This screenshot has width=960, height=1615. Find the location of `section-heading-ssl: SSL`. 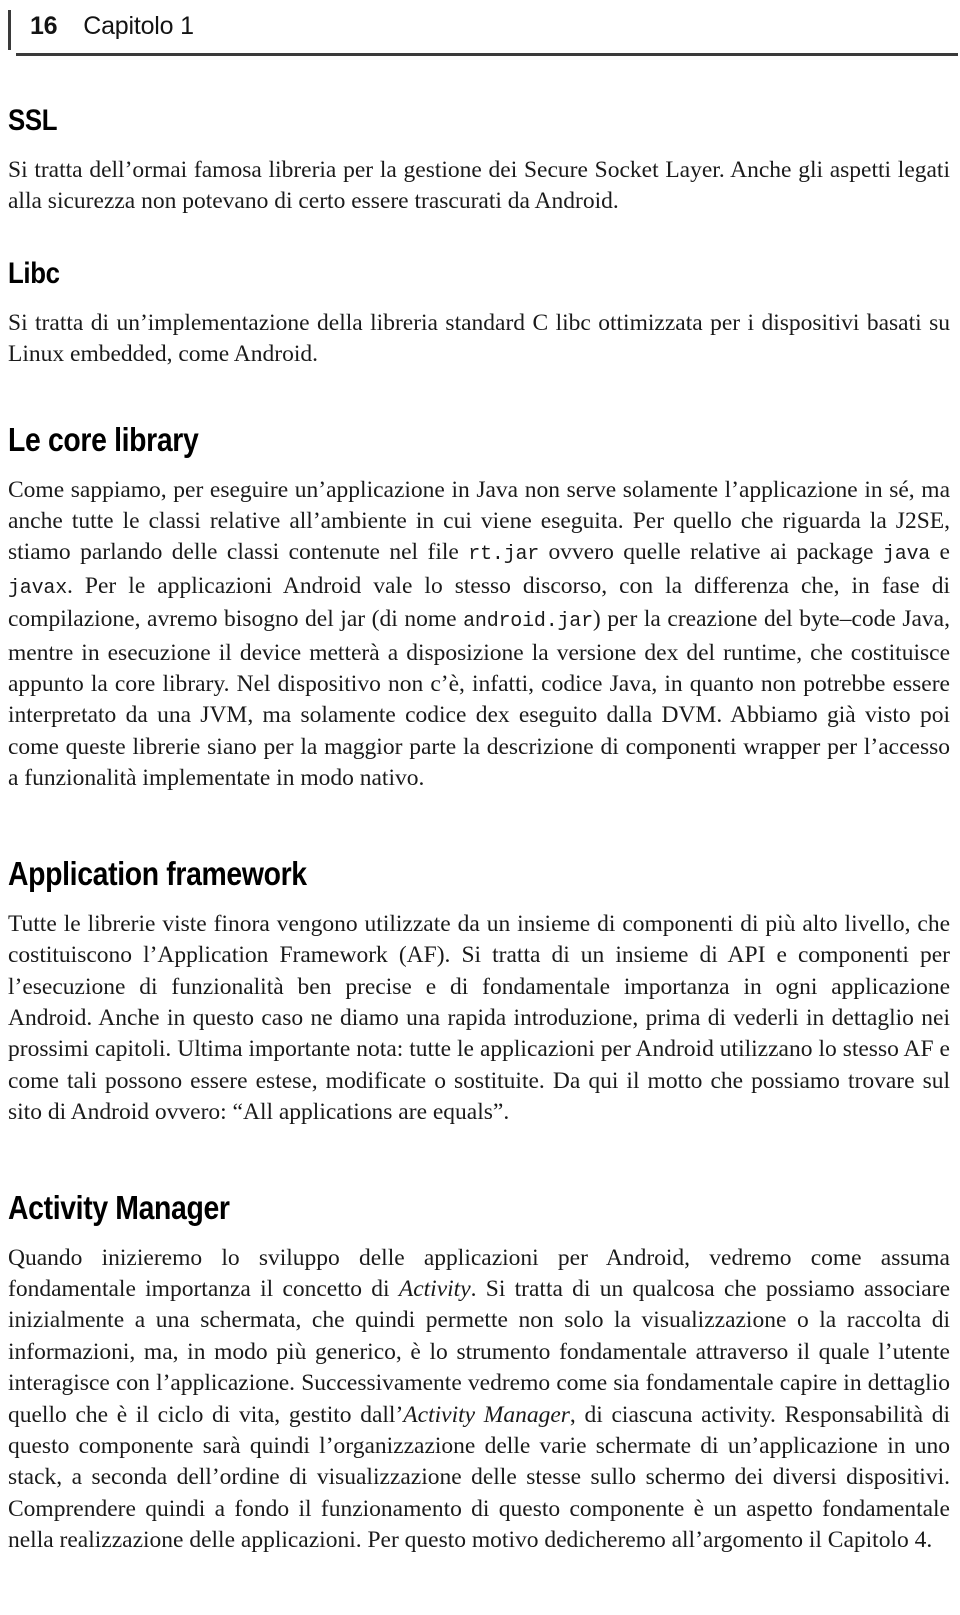

section-heading-ssl: SSL is located at coordinates (33, 120).